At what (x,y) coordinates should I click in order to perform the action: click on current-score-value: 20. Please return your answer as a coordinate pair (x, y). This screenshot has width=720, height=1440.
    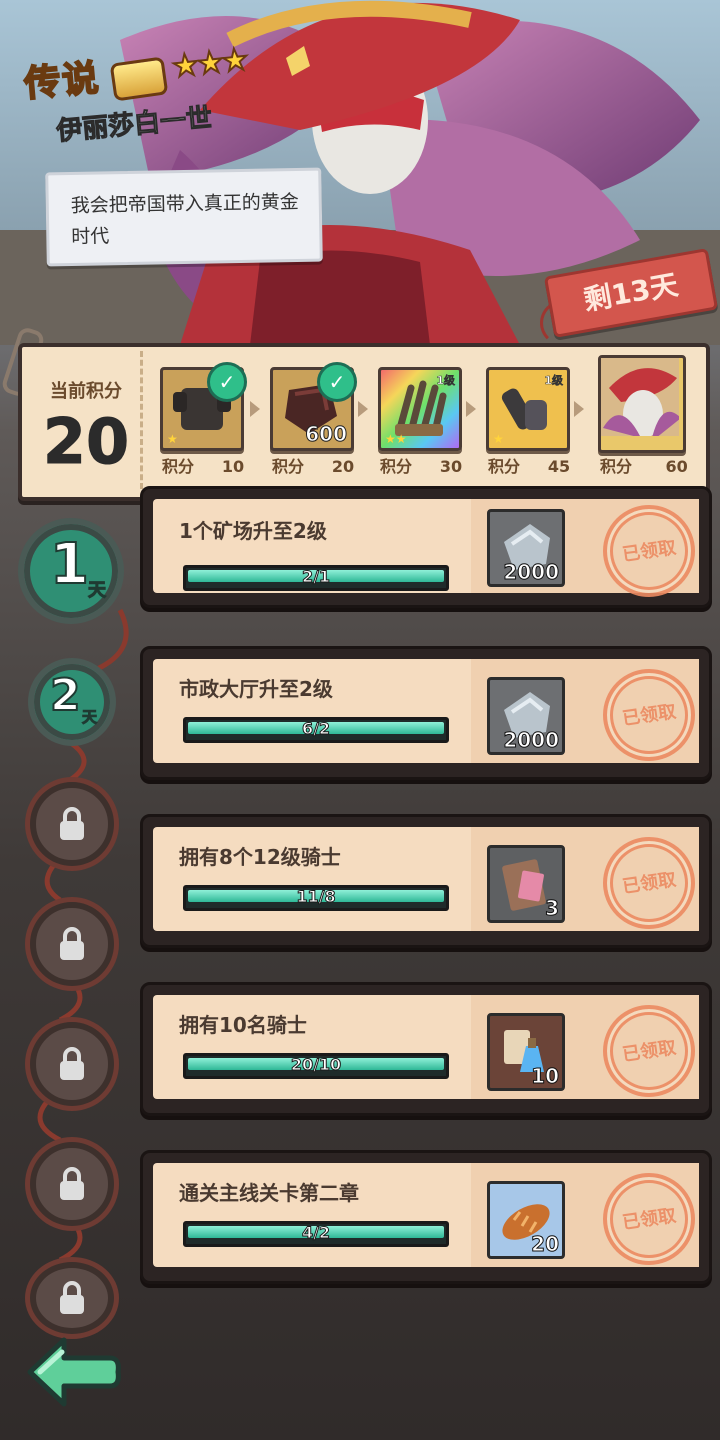
    Looking at the image, I should click on (86, 442).